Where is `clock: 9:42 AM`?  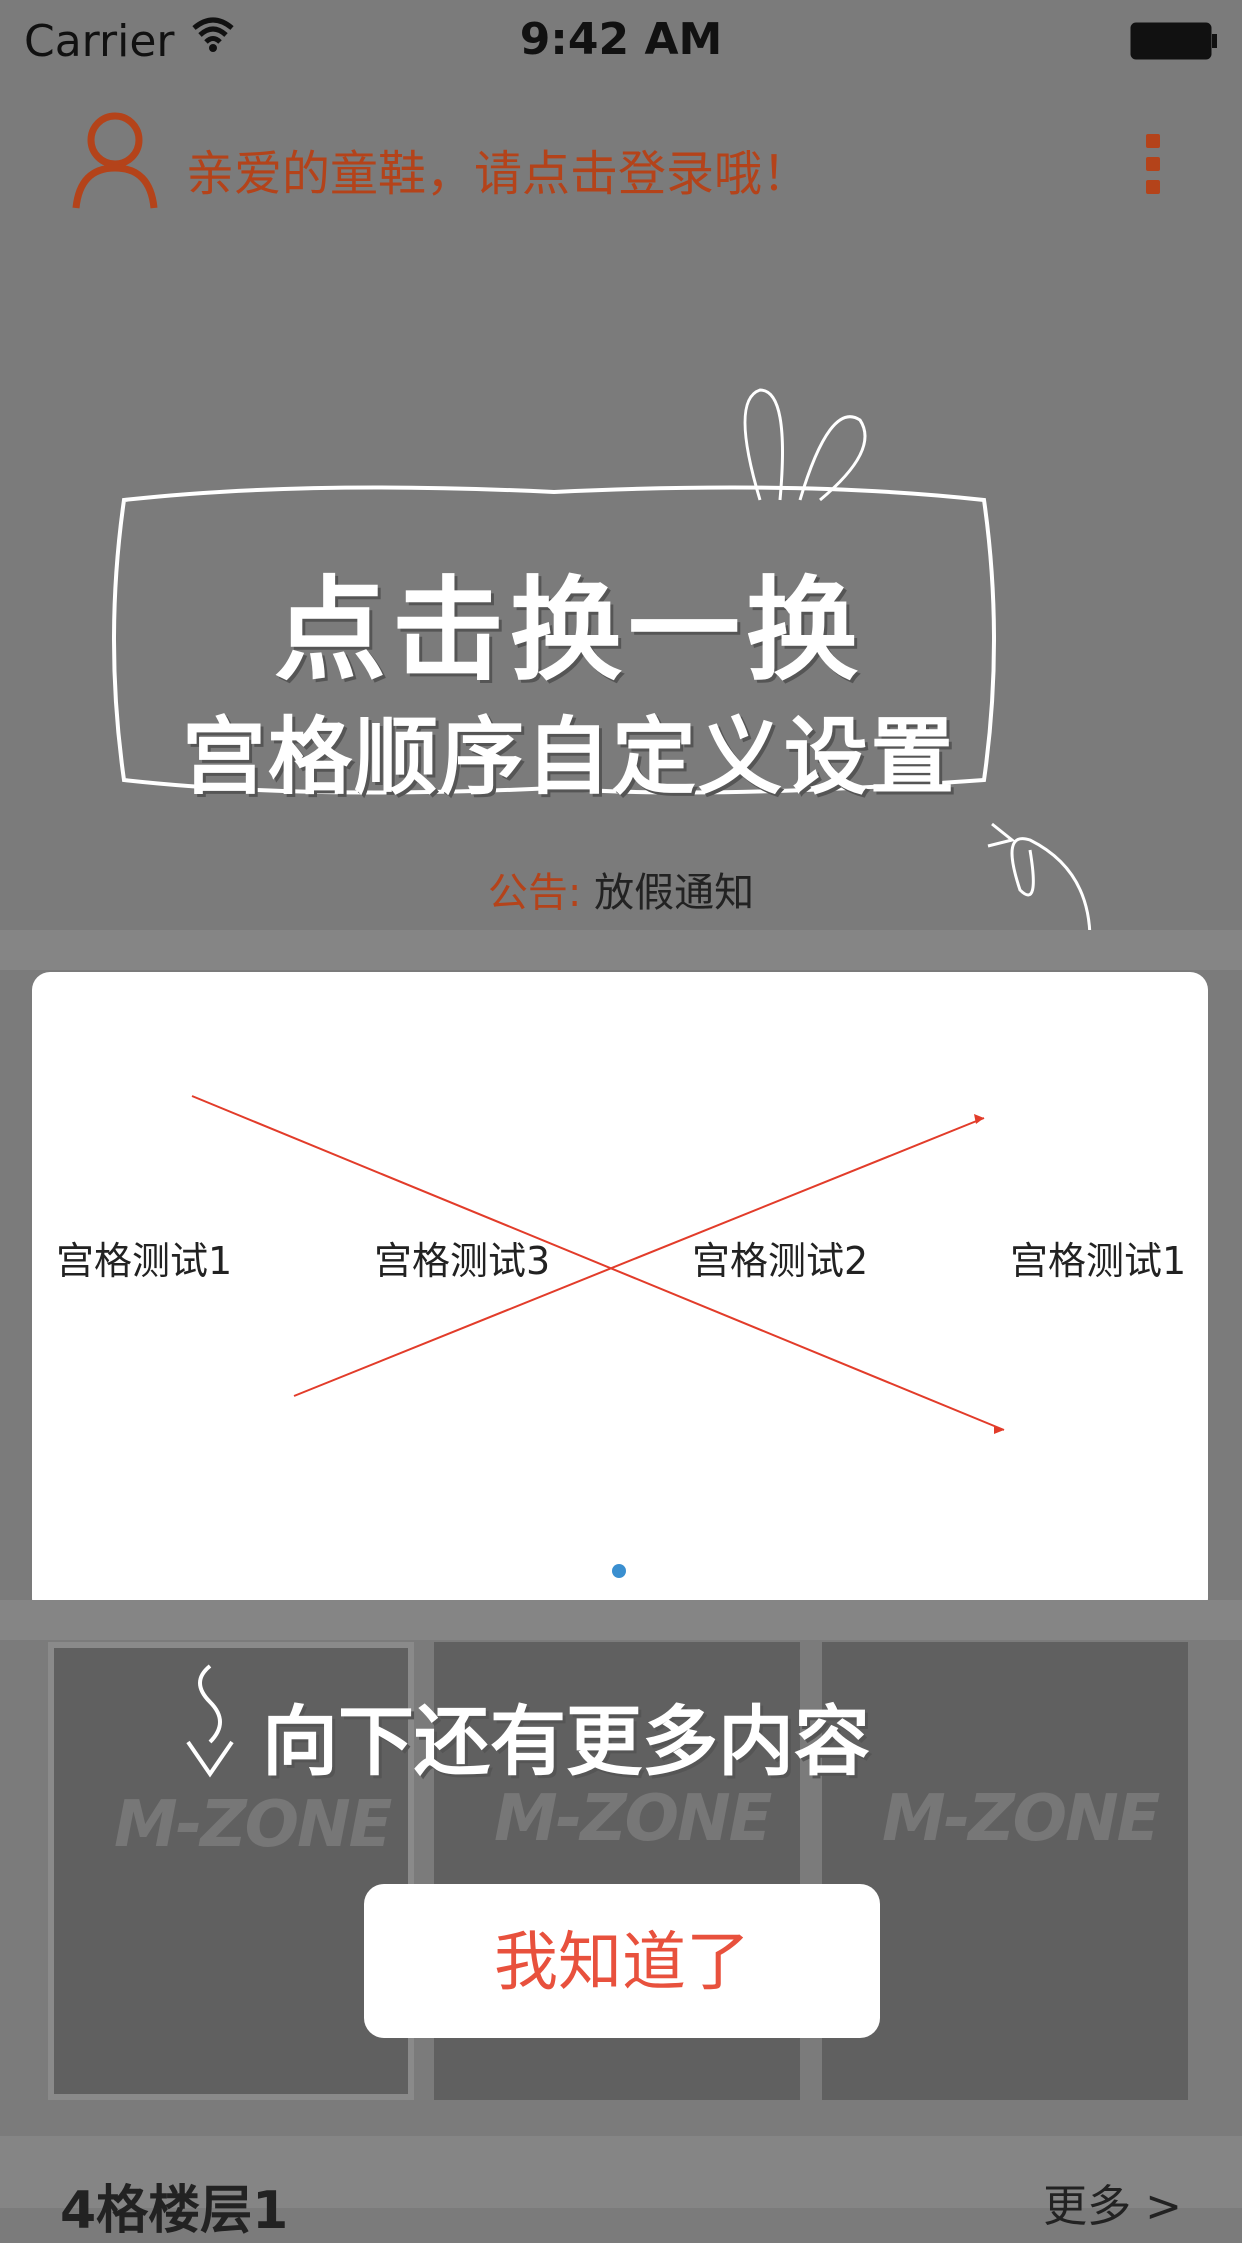
clock: 9:42 AM is located at coordinates (621, 39).